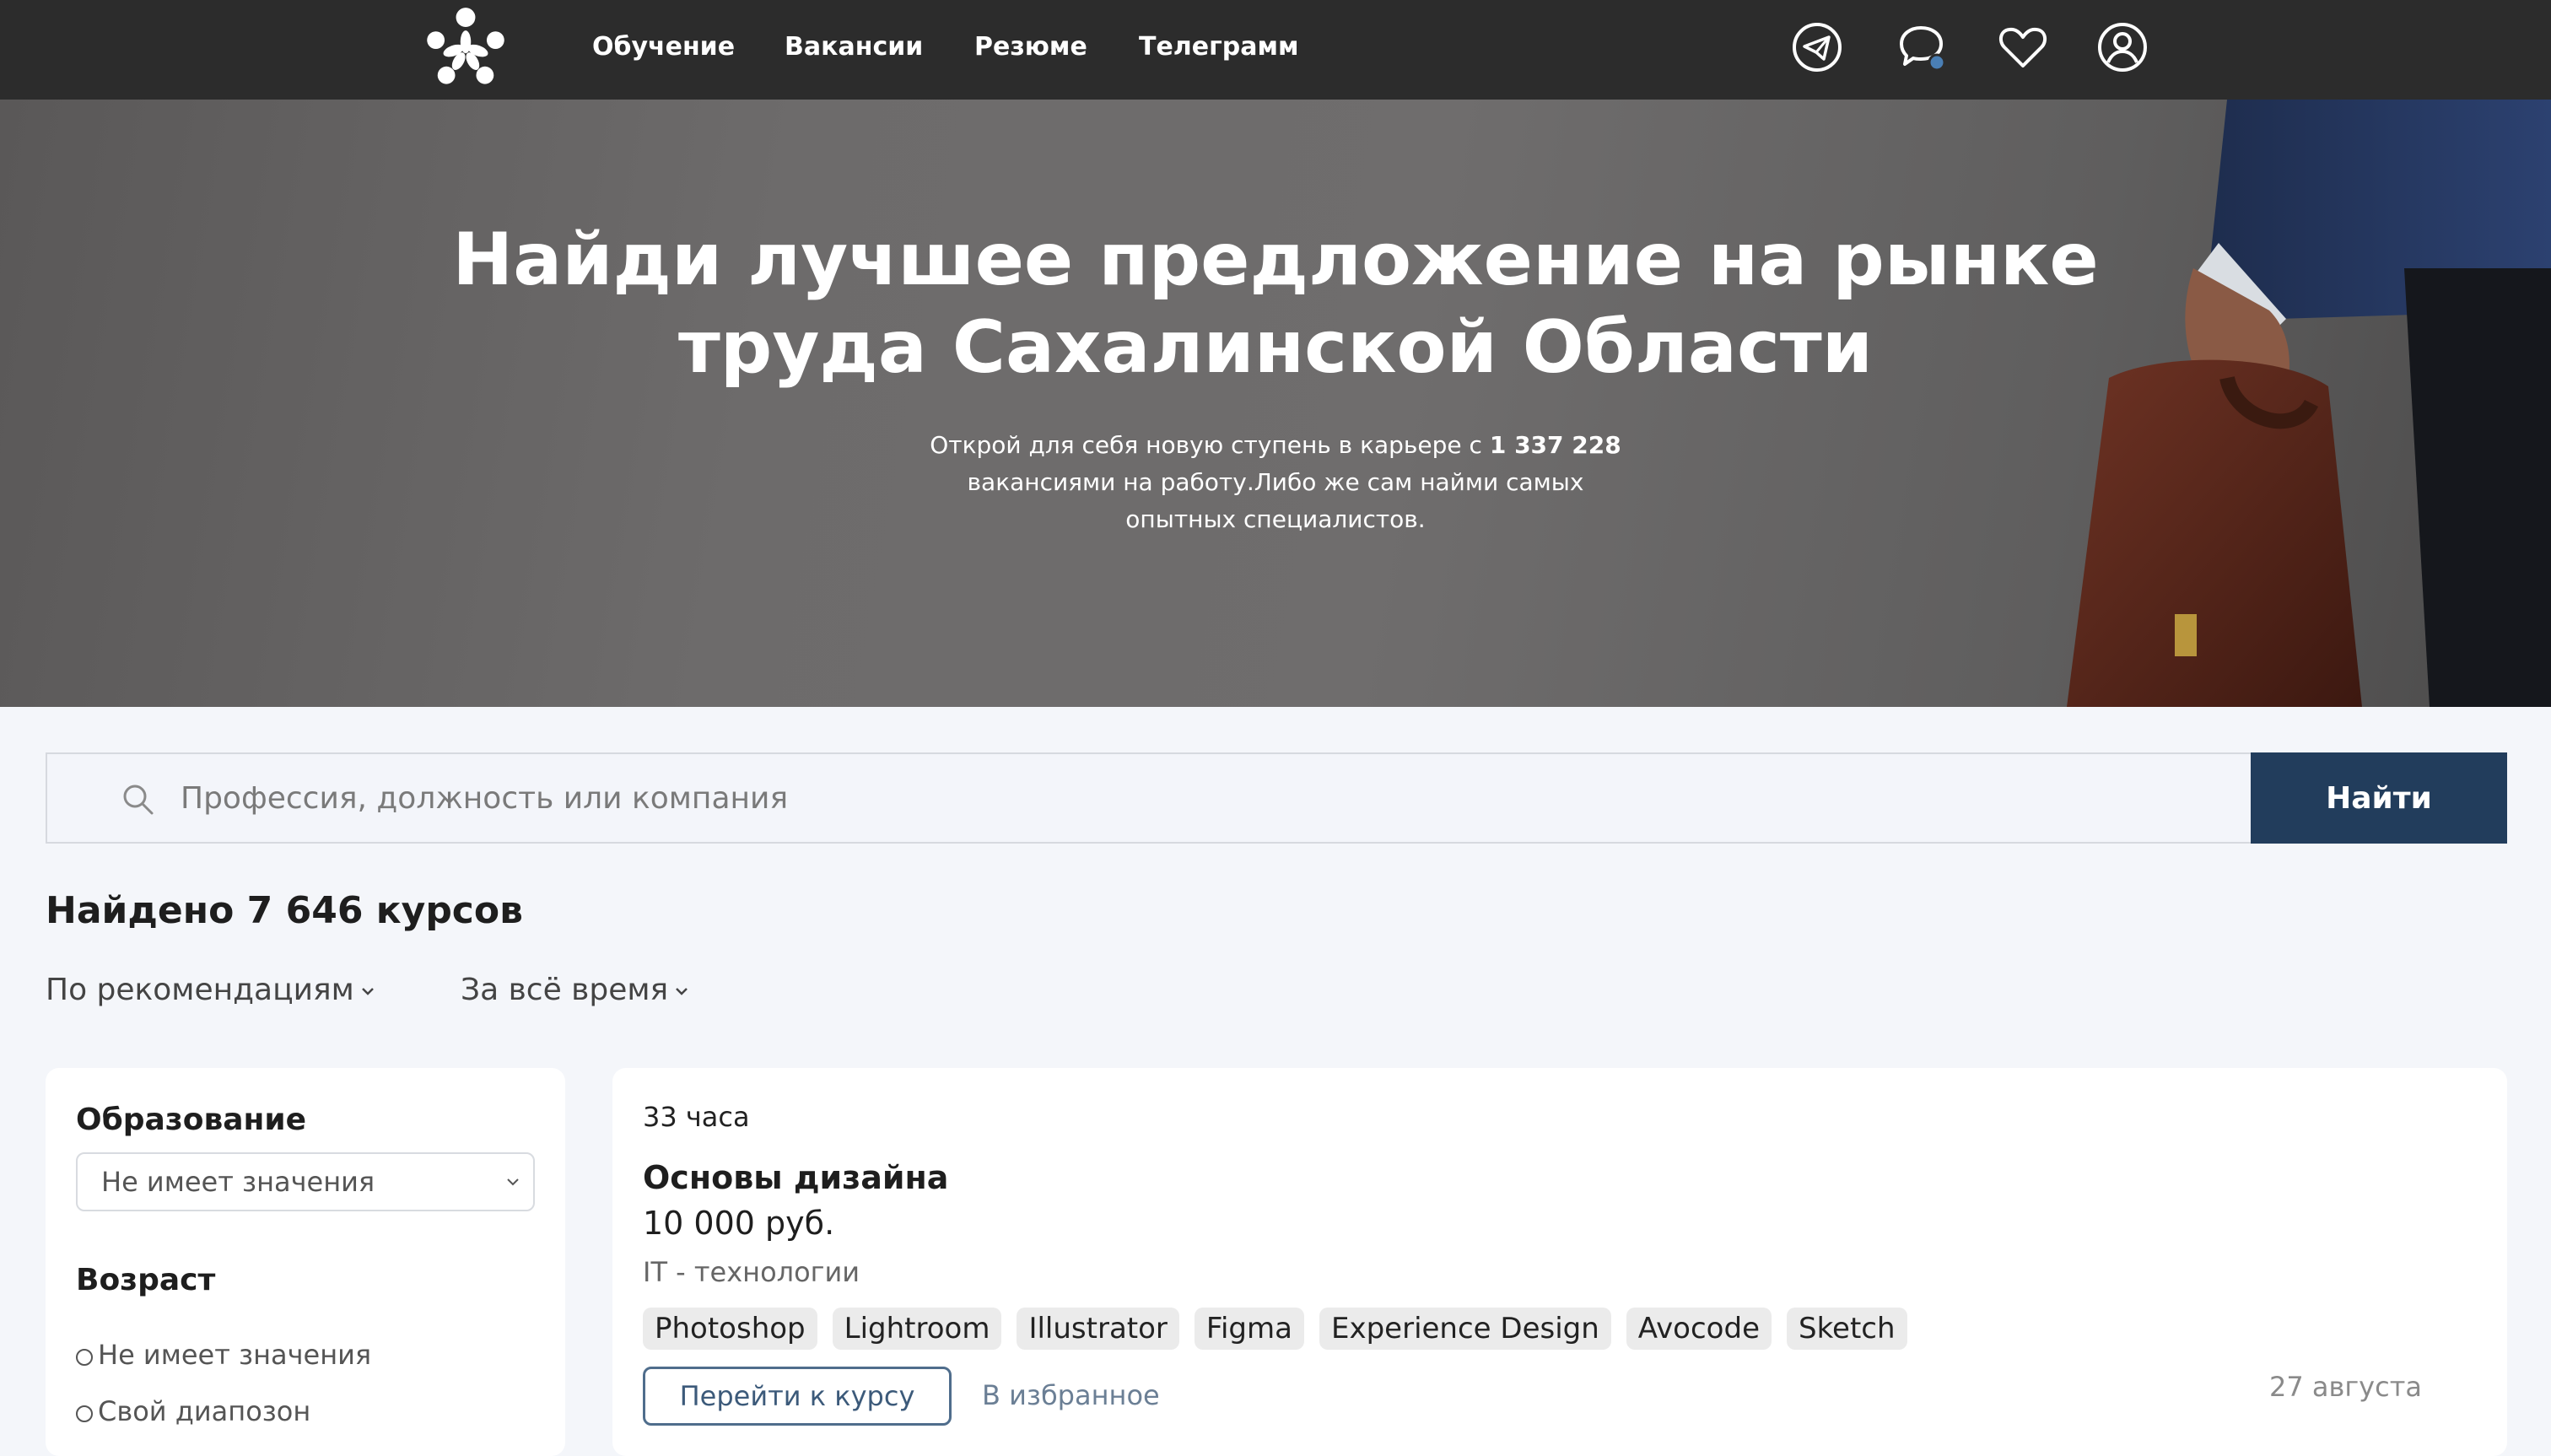  Describe the element at coordinates (146, 1280) in the screenshot. I see `filter-title-age: Возраст` at that location.